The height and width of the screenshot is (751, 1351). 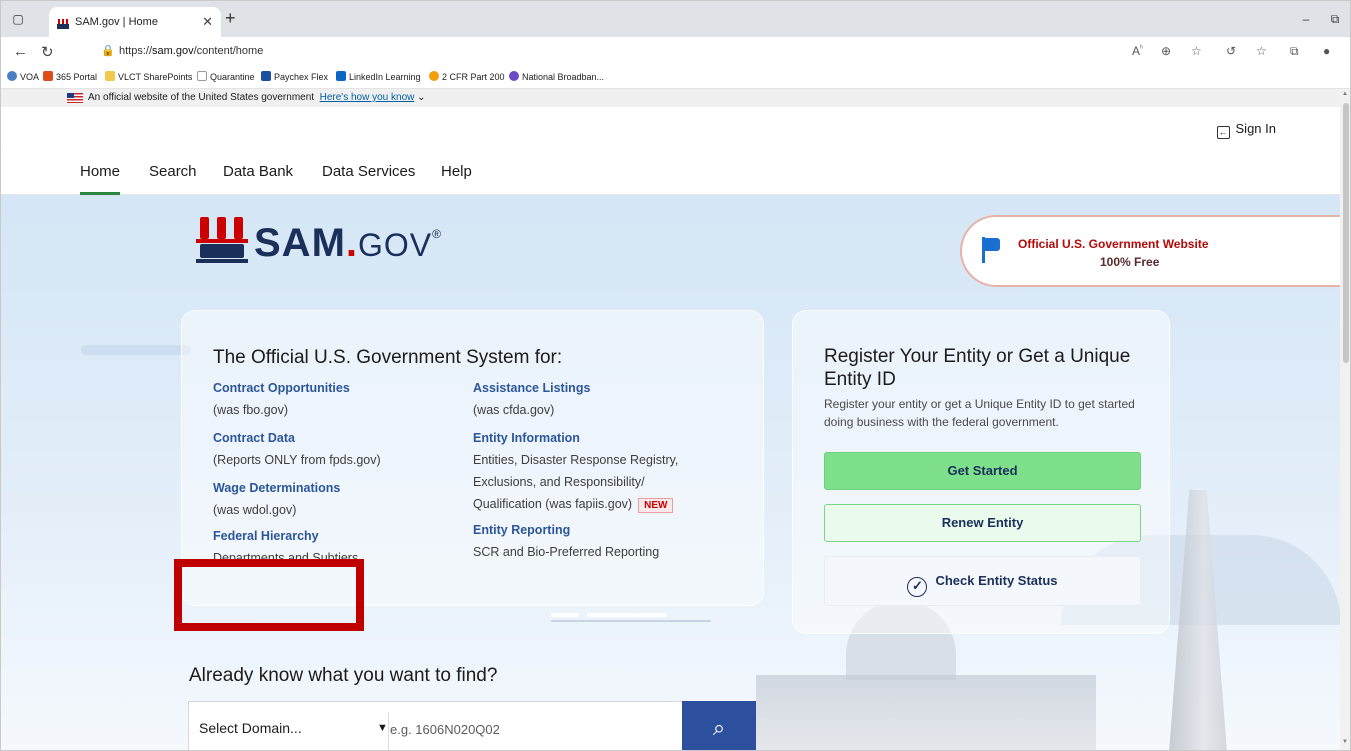 What do you see at coordinates (222, 240) in the screenshot?
I see `uncle-sam-hat-icon` at bounding box center [222, 240].